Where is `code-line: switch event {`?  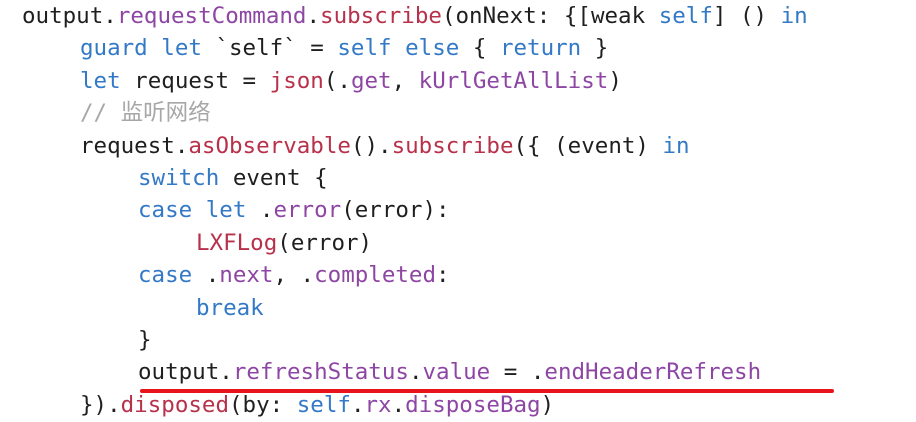
code-line: switch event { is located at coordinates (233, 178).